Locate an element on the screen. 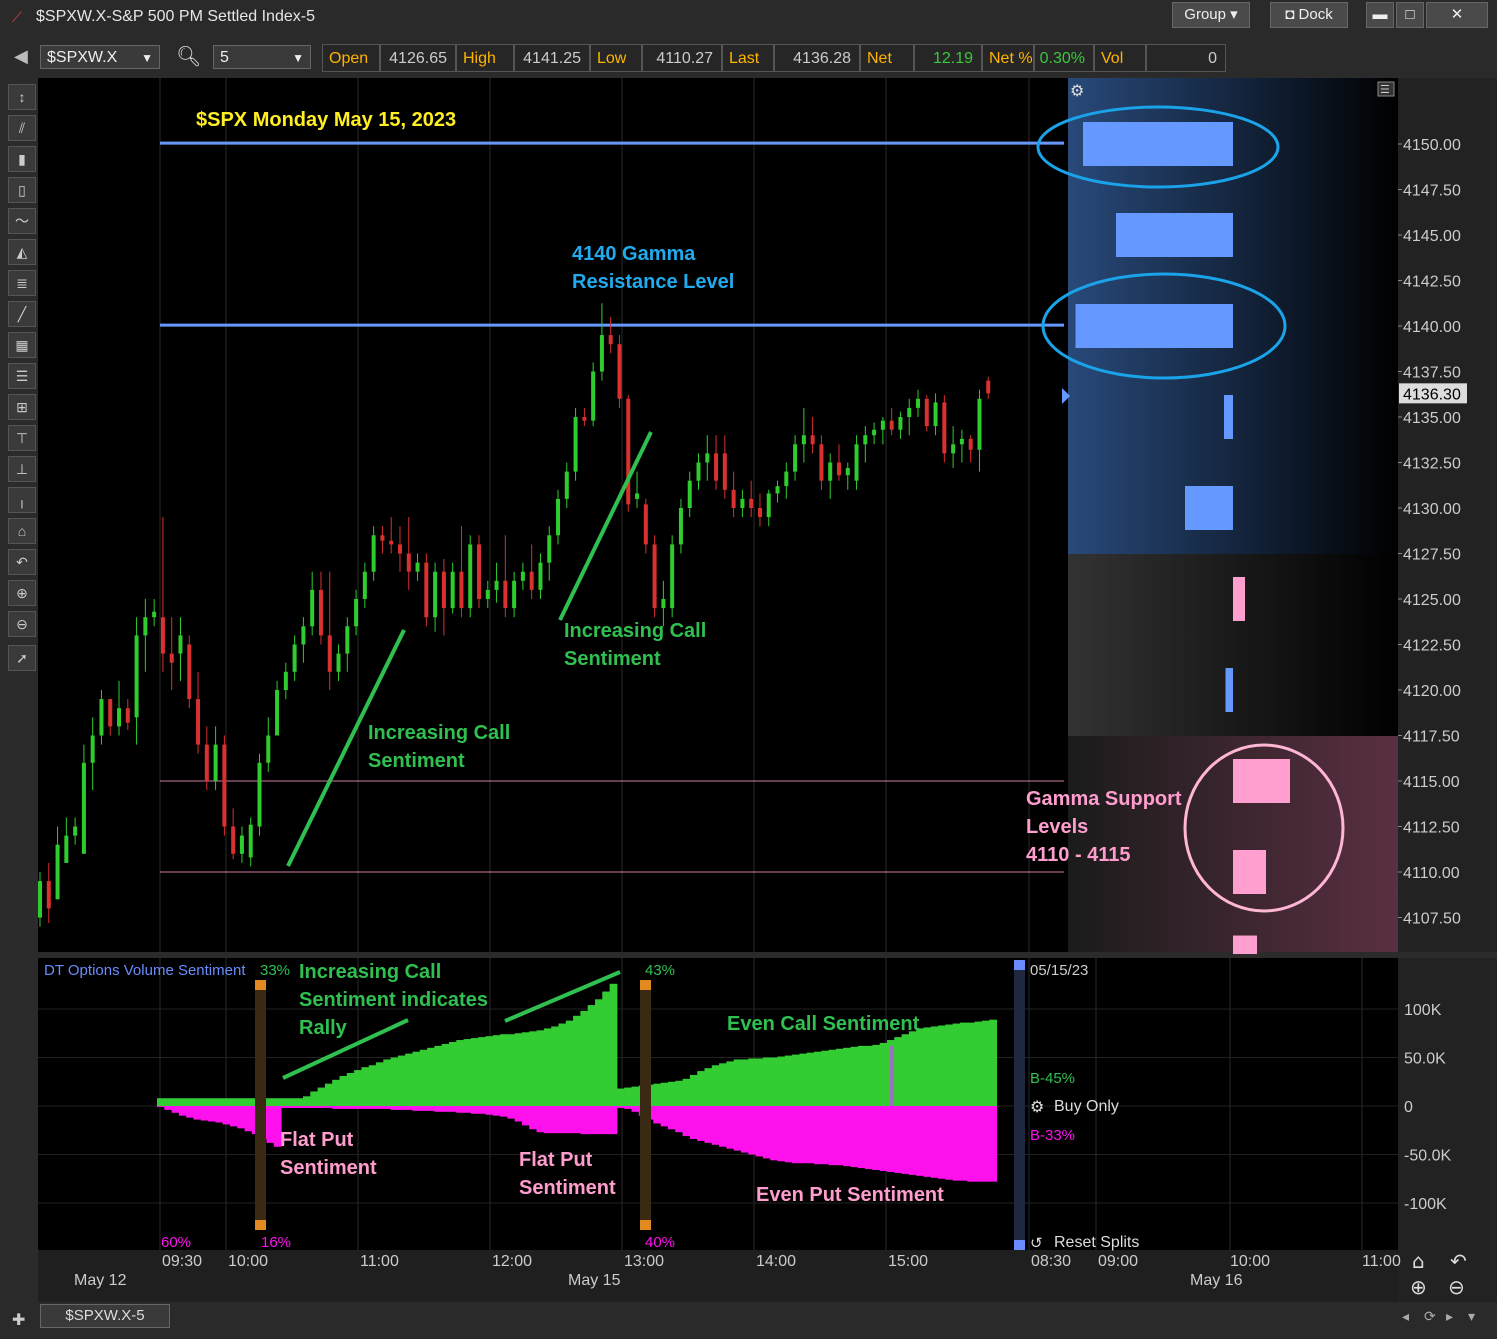  time-tick-9: 10:00 is located at coordinates (1250, 1261).